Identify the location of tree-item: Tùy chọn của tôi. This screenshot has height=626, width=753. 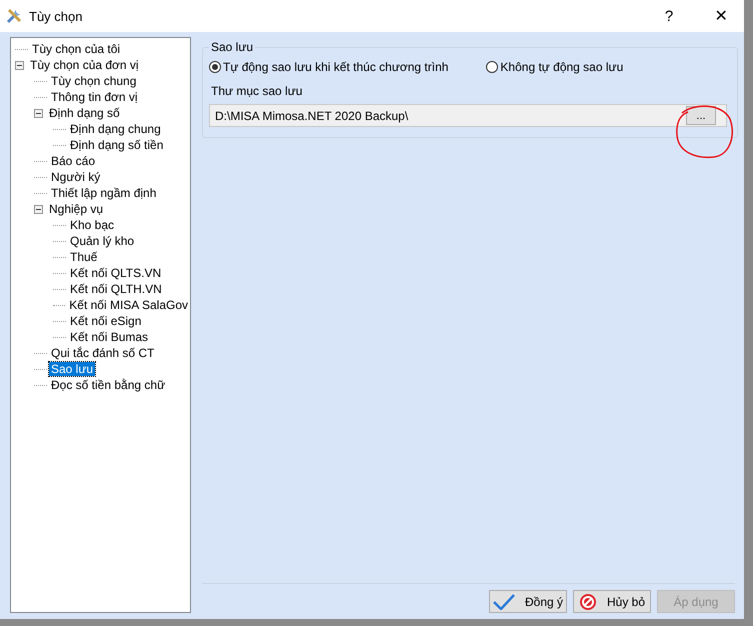
(76, 49).